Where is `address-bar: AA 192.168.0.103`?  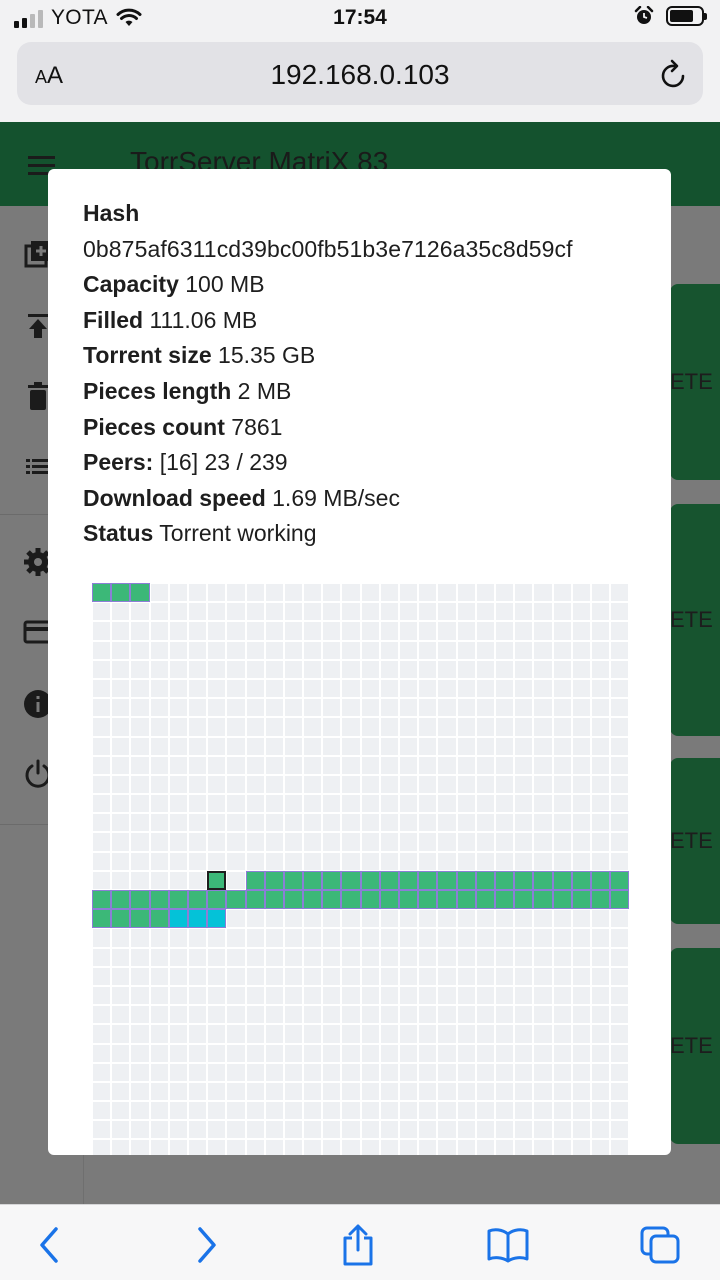 address-bar: AA 192.168.0.103 is located at coordinates (360, 73).